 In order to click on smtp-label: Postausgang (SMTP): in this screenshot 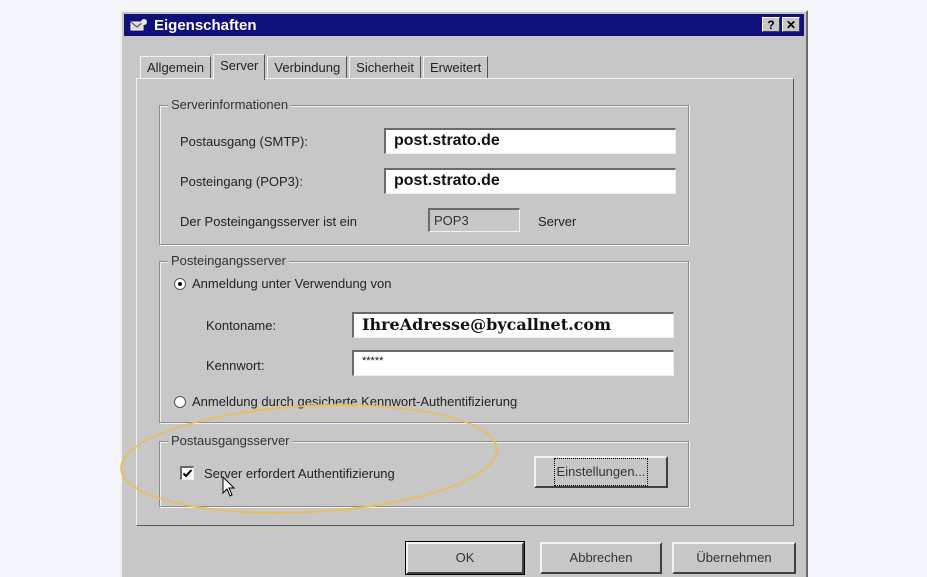, I will do `click(244, 141)`.